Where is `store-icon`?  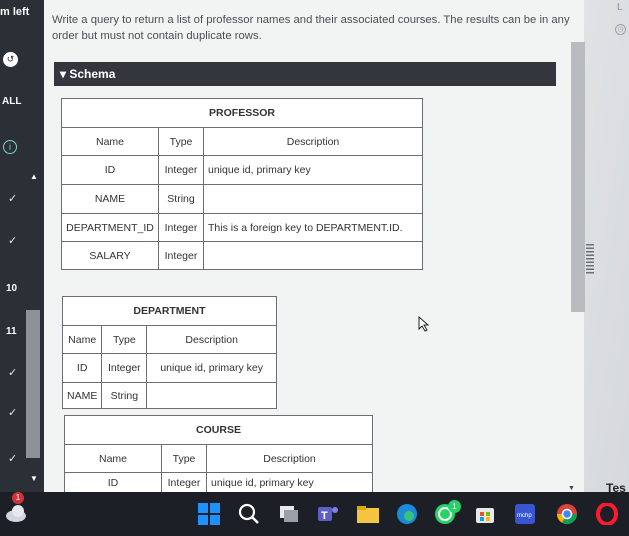
store-icon is located at coordinates (485, 514).